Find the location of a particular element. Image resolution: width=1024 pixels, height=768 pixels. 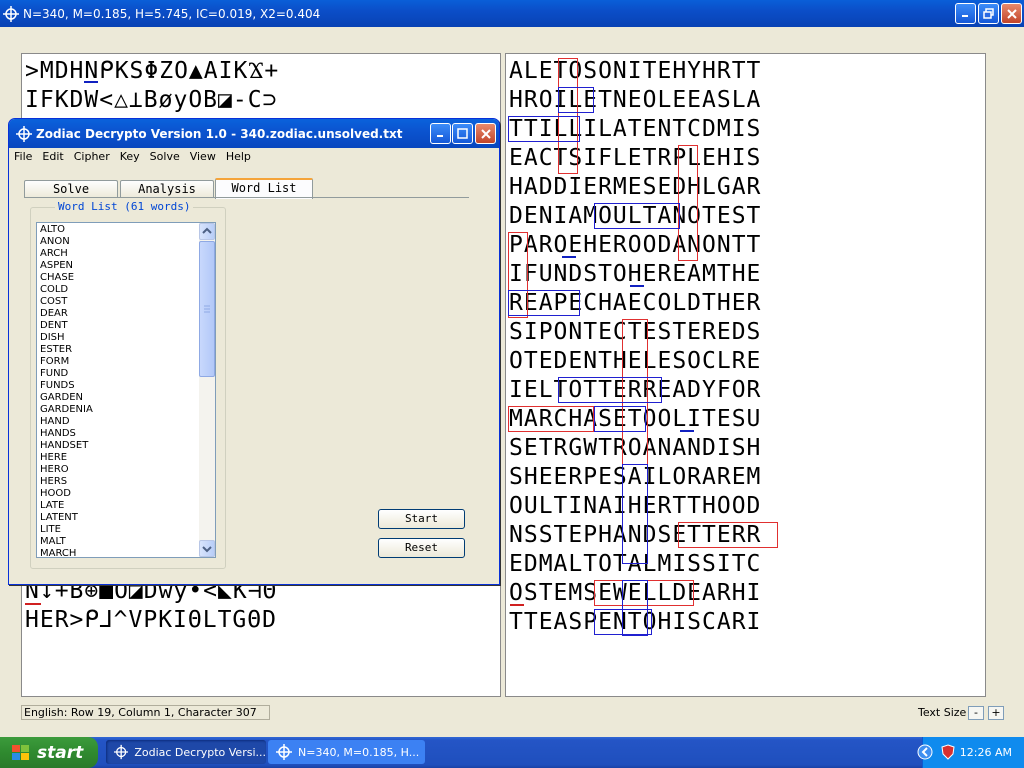

windows-logo-icon is located at coordinates (20, 752).